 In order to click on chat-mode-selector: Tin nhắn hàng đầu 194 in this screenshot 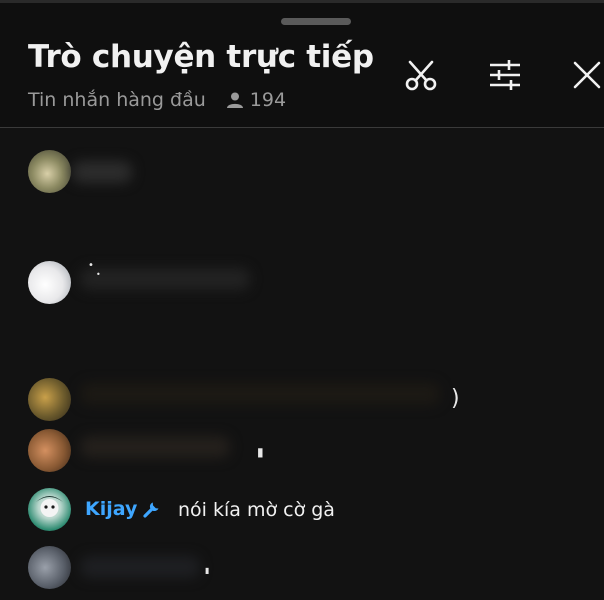, I will do `click(157, 100)`.